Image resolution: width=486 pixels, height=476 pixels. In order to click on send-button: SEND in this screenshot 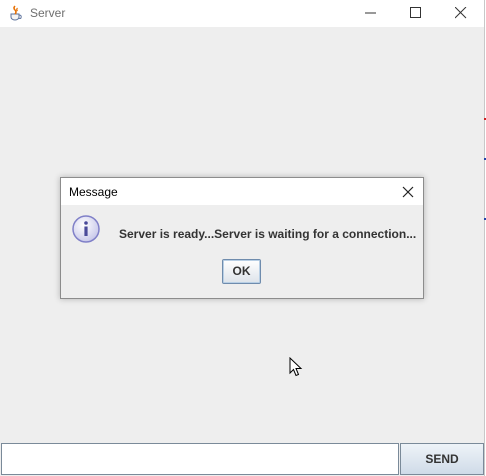, I will do `click(442, 459)`.